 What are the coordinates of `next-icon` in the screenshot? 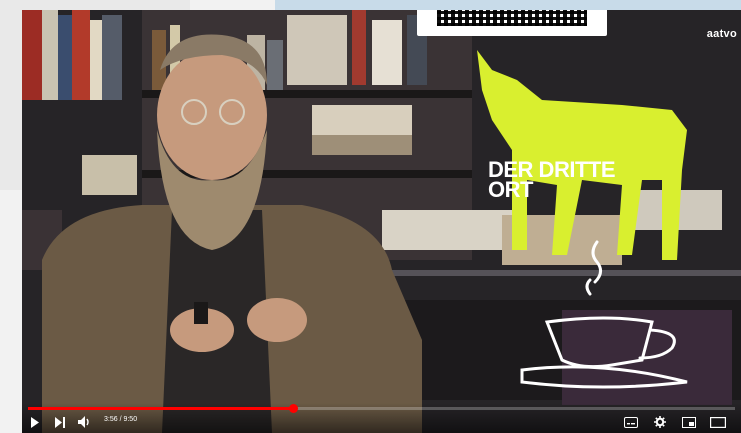 It's located at (60, 422).